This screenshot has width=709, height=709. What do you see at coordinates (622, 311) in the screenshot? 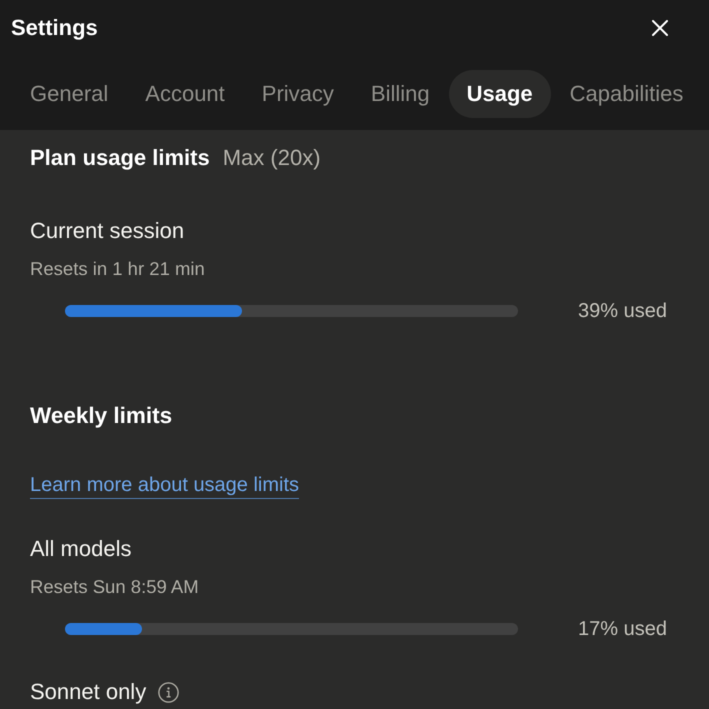
I see `usage-reading: 39% used` at bounding box center [622, 311].